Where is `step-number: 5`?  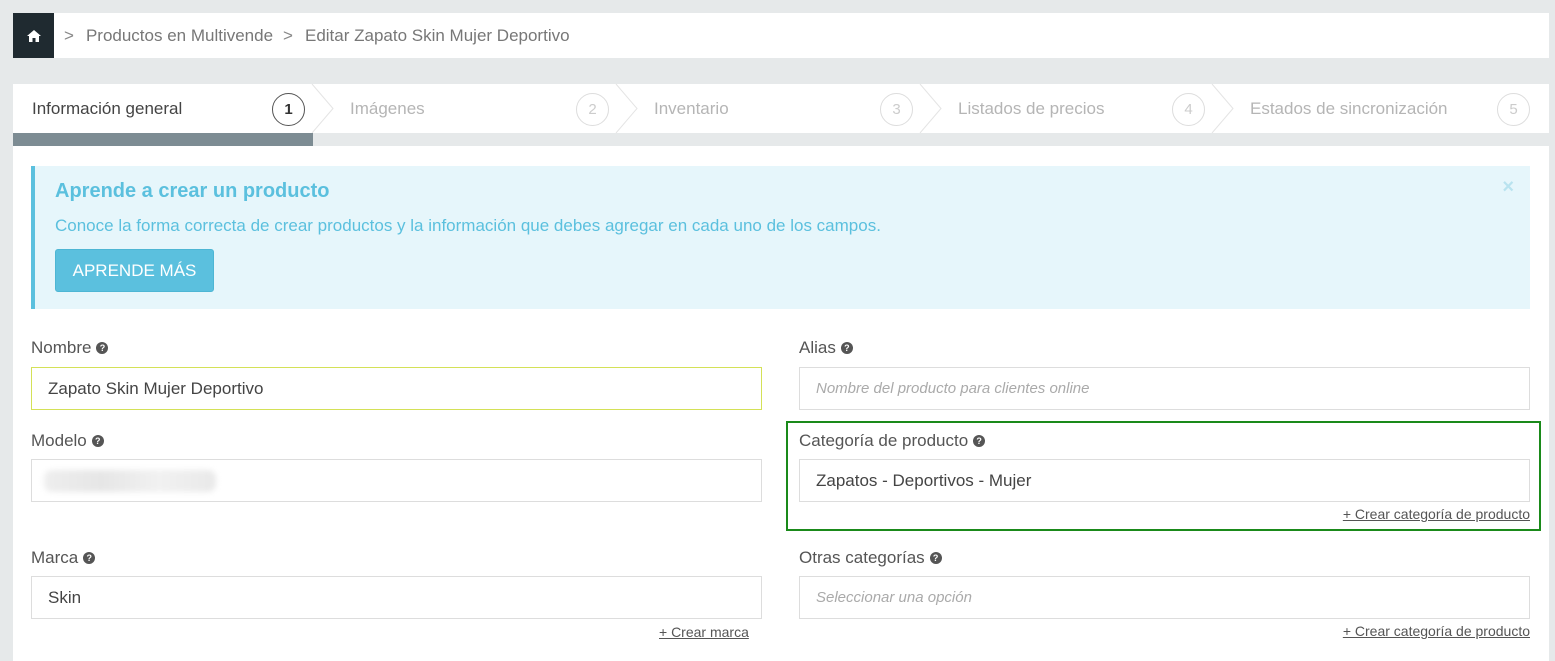 step-number: 5 is located at coordinates (1513, 109).